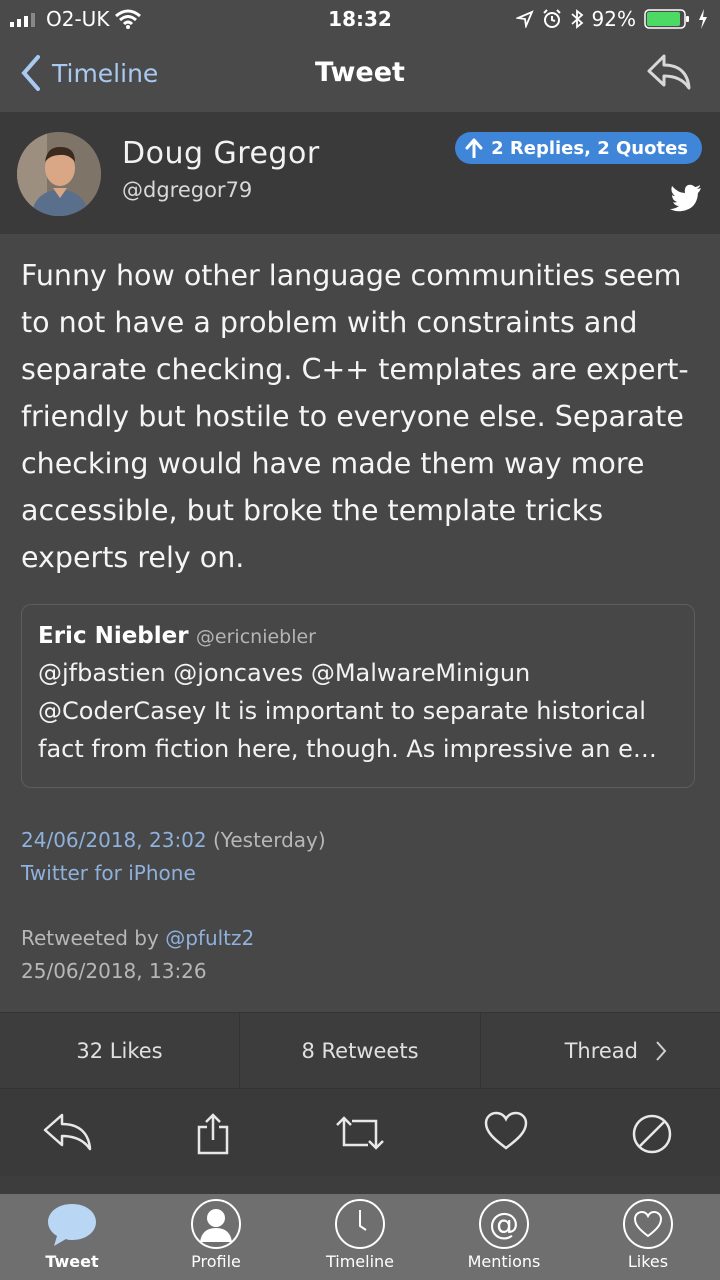 This screenshot has height=1280, width=720. Describe the element at coordinates (269, 840) in the screenshot. I see `tweet-relative-date: (Yesterday)` at that location.